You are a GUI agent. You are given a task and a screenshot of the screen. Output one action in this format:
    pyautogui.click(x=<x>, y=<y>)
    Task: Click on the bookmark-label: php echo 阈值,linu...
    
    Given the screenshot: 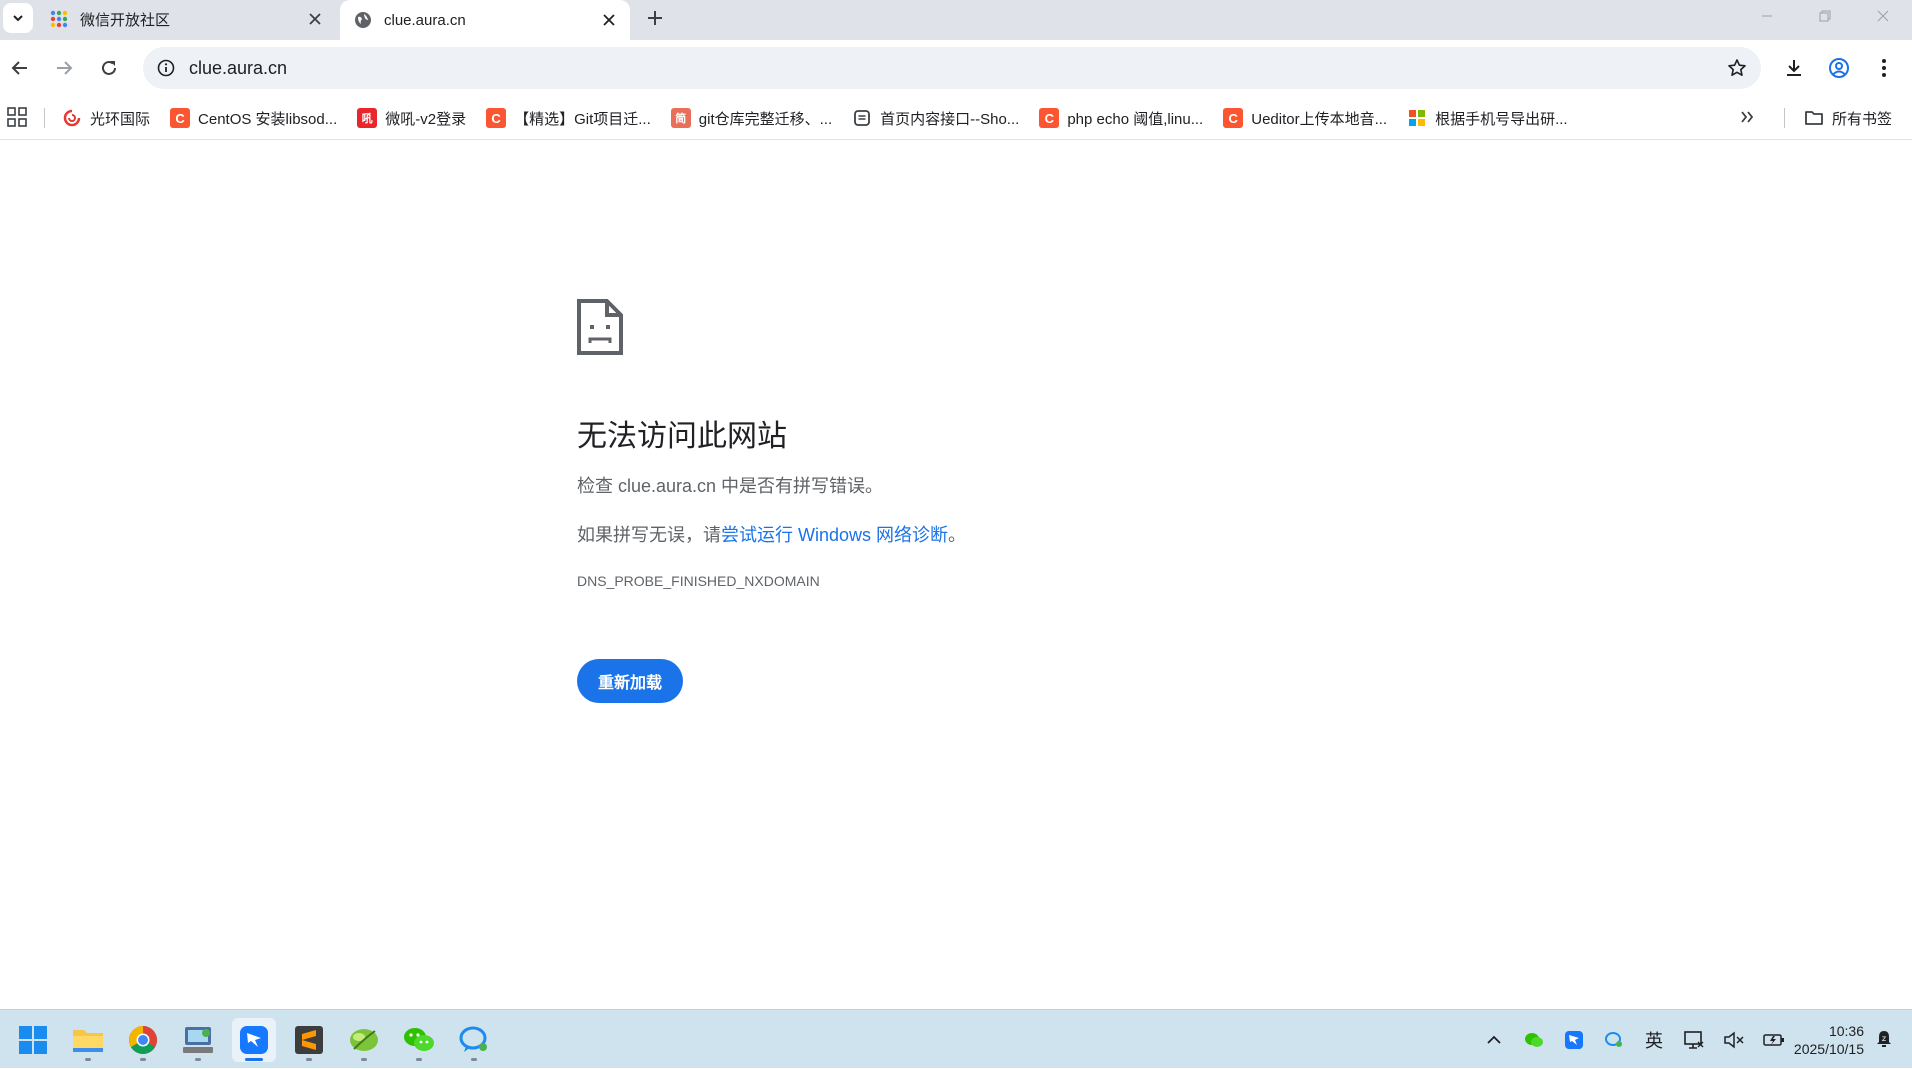 What is the action you would take?
    pyautogui.click(x=1135, y=119)
    